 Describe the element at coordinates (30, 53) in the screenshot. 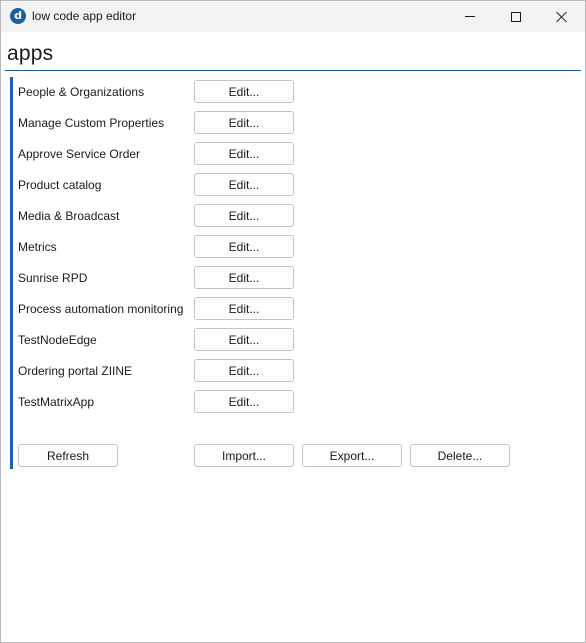

I see `page-title: apps` at that location.